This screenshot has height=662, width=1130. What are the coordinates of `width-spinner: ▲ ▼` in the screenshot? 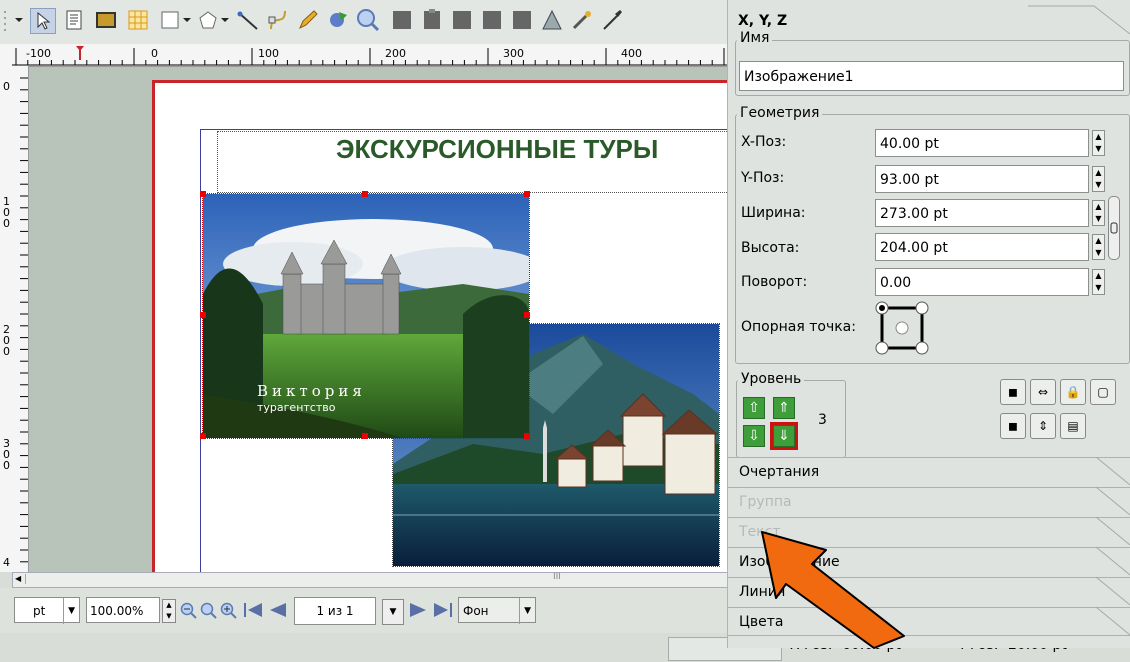 It's located at (1098, 213).